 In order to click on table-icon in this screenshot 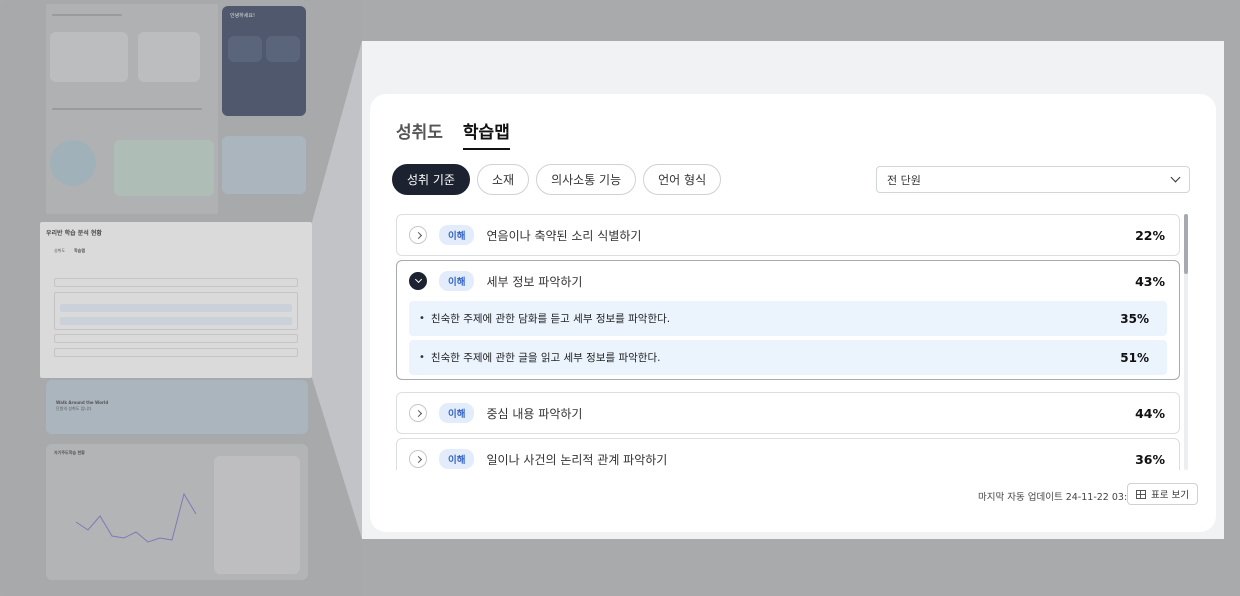, I will do `click(1141, 494)`.